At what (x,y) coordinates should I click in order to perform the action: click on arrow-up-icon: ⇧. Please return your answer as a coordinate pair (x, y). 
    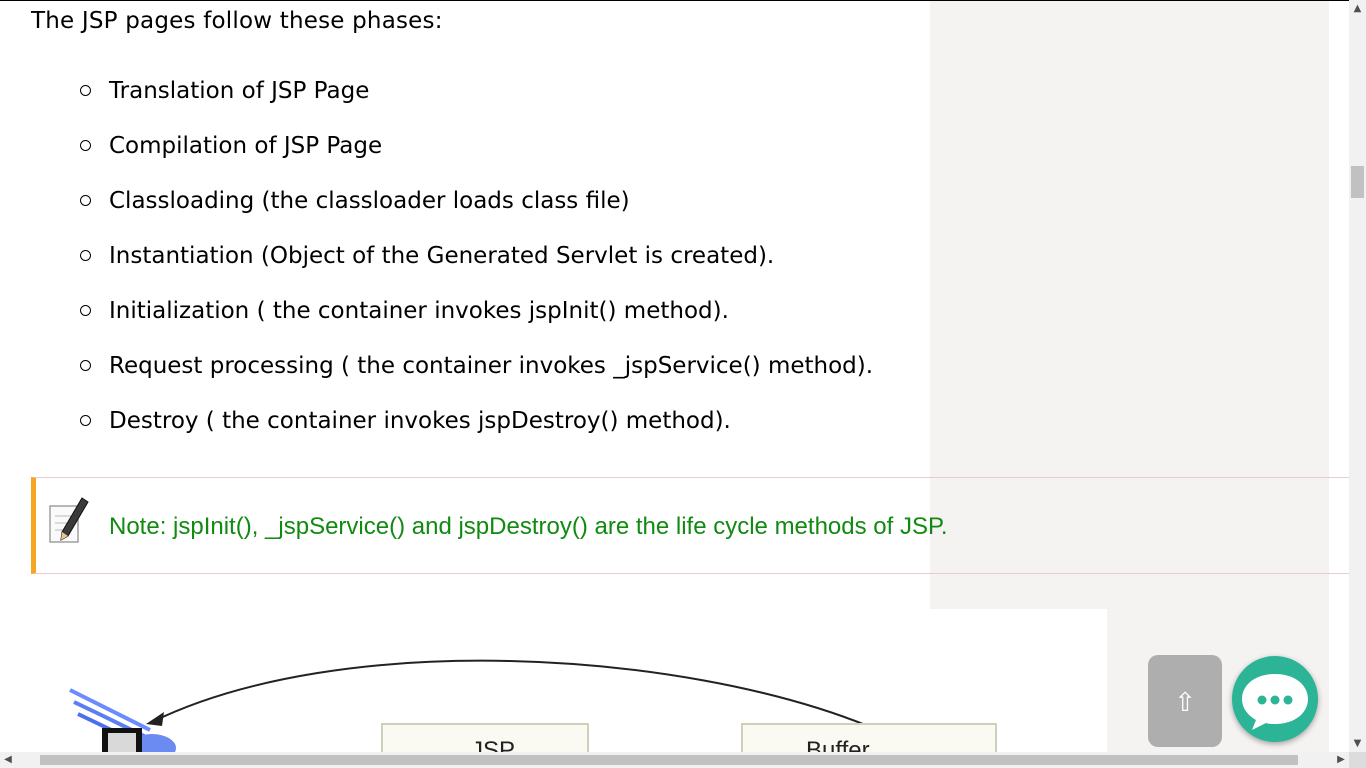
    Looking at the image, I should click on (1185, 703).